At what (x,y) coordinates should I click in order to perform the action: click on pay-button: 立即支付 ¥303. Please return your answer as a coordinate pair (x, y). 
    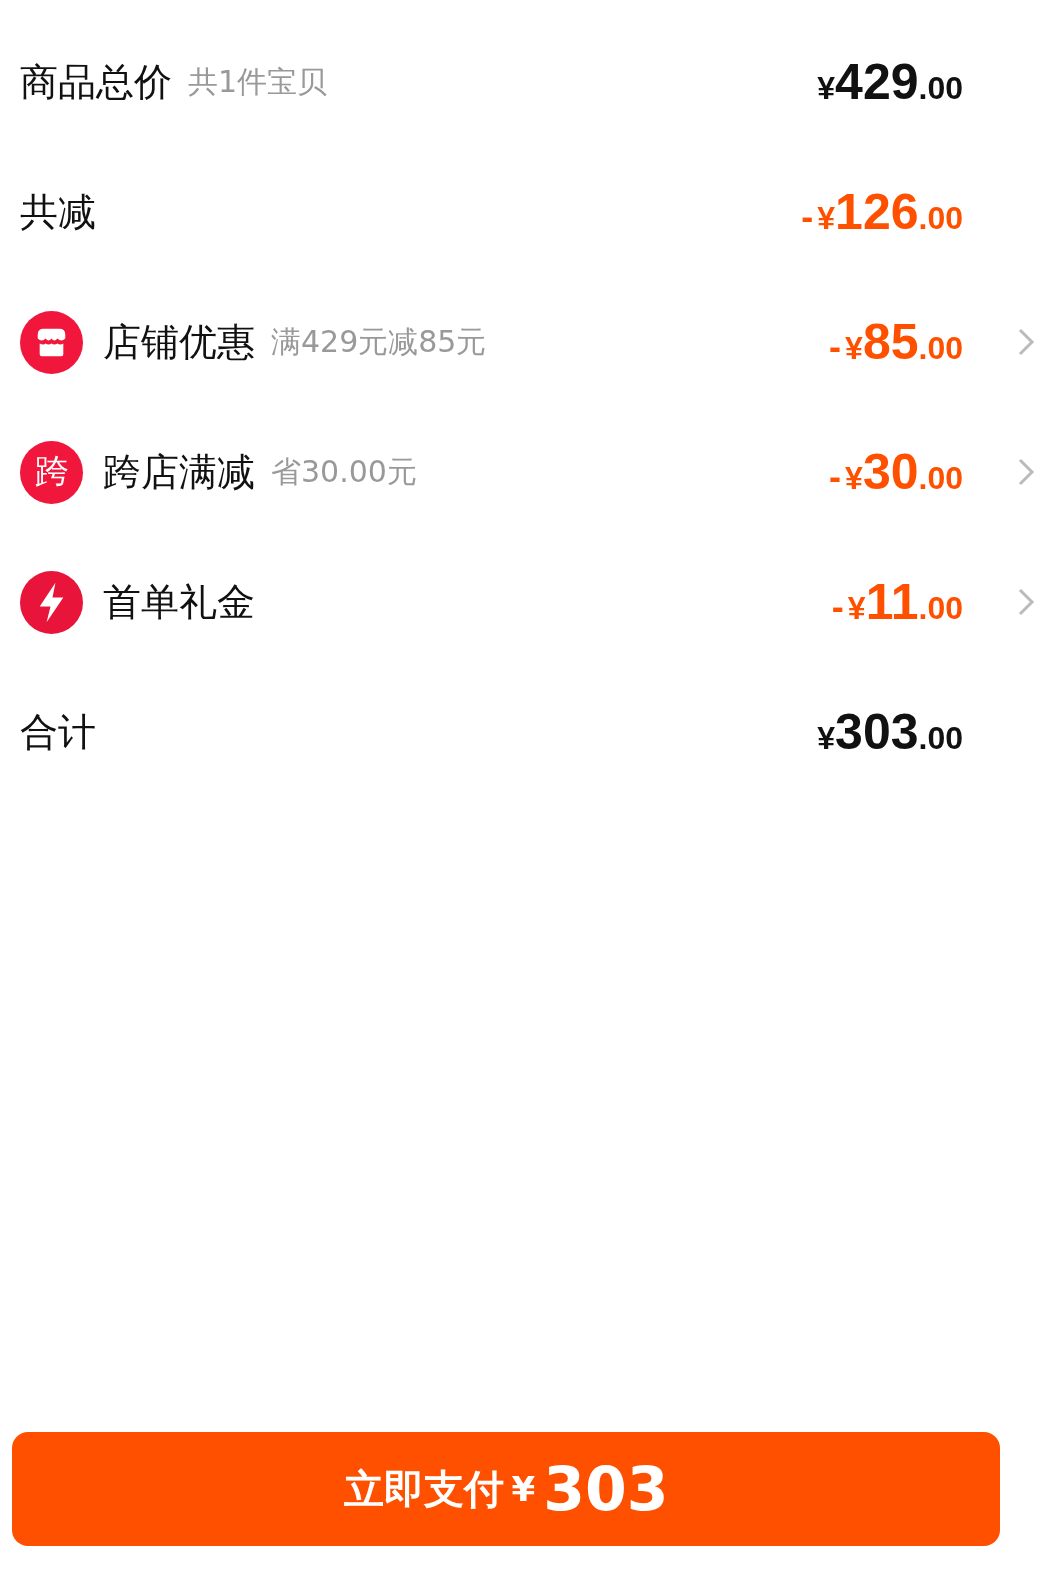
    Looking at the image, I should click on (506, 1489).